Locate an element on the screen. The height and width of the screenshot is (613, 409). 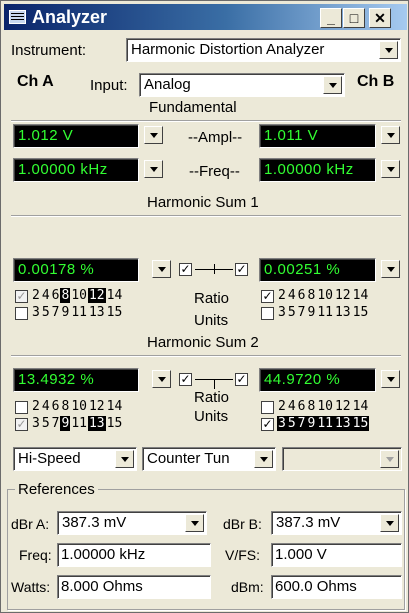
hs2-a-even-checkbox is located at coordinates (21, 407).